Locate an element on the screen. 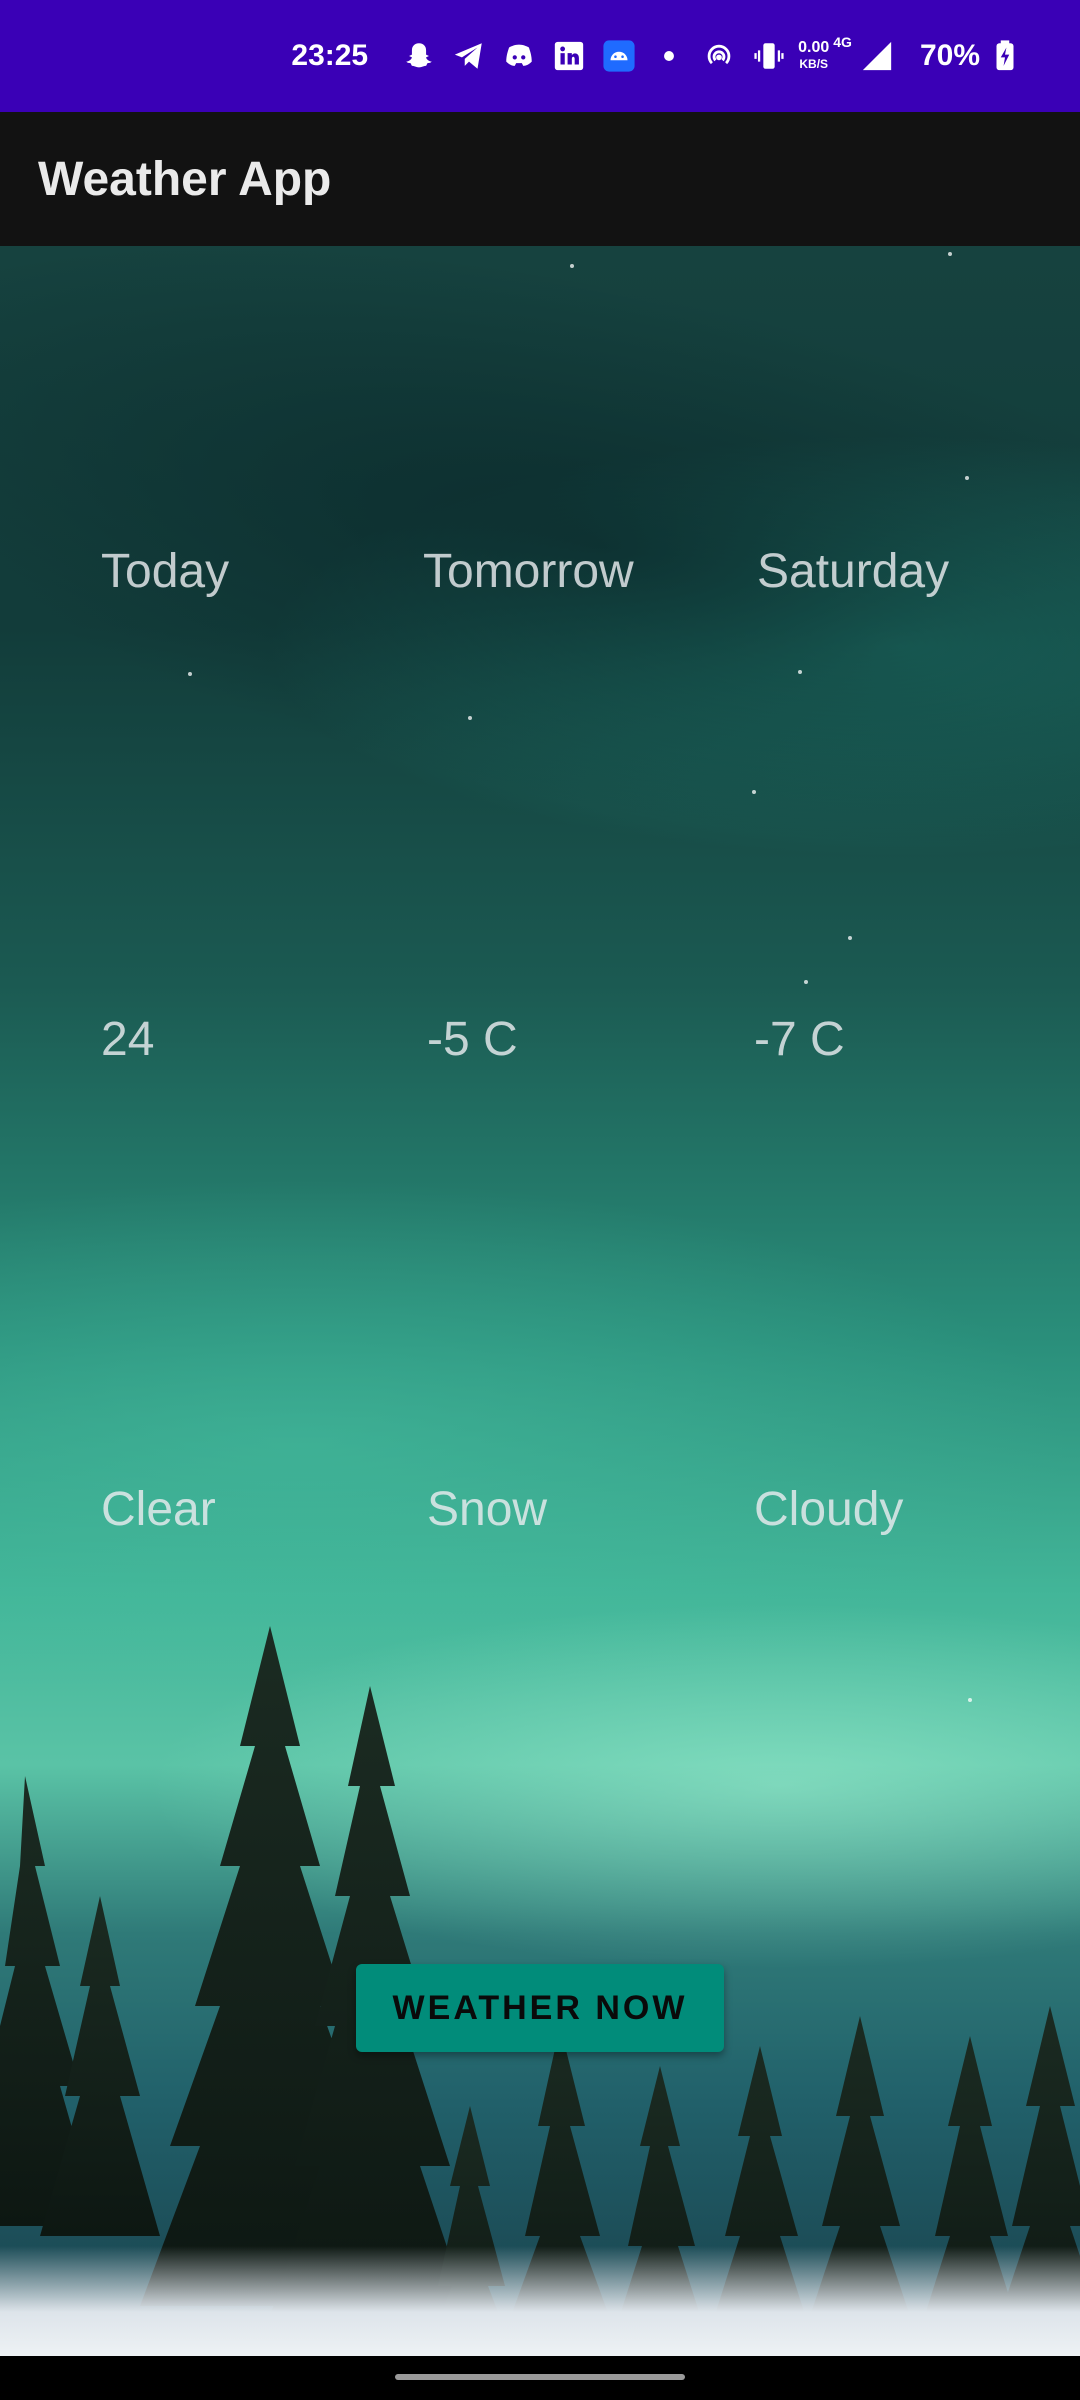 Image resolution: width=1080 pixels, height=2400 pixels. home-gesture-handle is located at coordinates (540, 2377).